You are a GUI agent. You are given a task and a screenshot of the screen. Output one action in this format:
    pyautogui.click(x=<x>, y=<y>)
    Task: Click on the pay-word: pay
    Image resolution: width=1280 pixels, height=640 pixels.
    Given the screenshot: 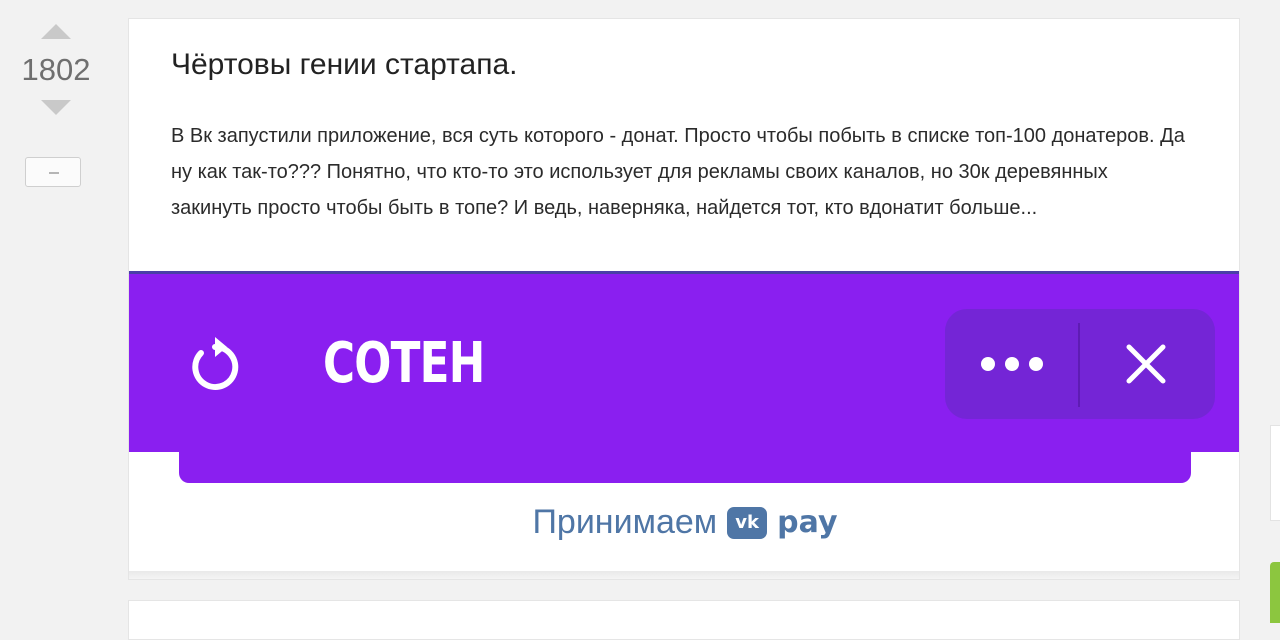 What is the action you would take?
    pyautogui.click(x=807, y=522)
    